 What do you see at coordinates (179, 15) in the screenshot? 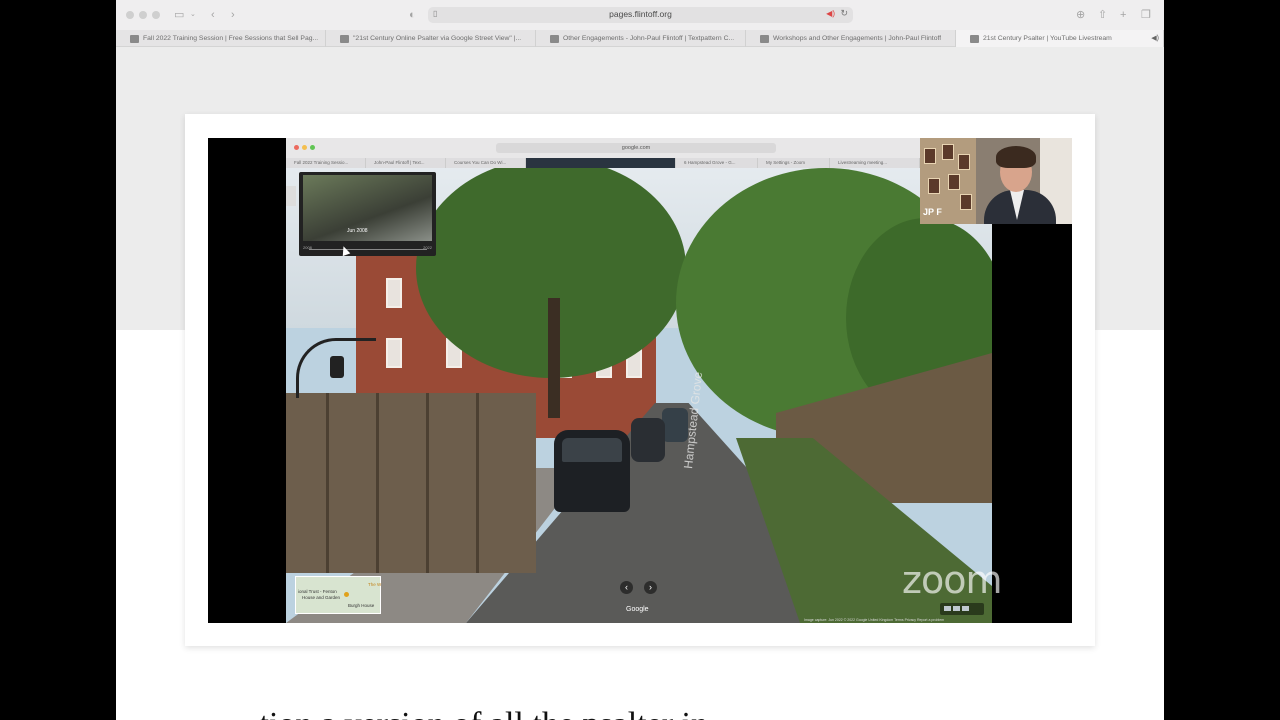
I see `sidebar-toggle-icon: ▭` at bounding box center [179, 15].